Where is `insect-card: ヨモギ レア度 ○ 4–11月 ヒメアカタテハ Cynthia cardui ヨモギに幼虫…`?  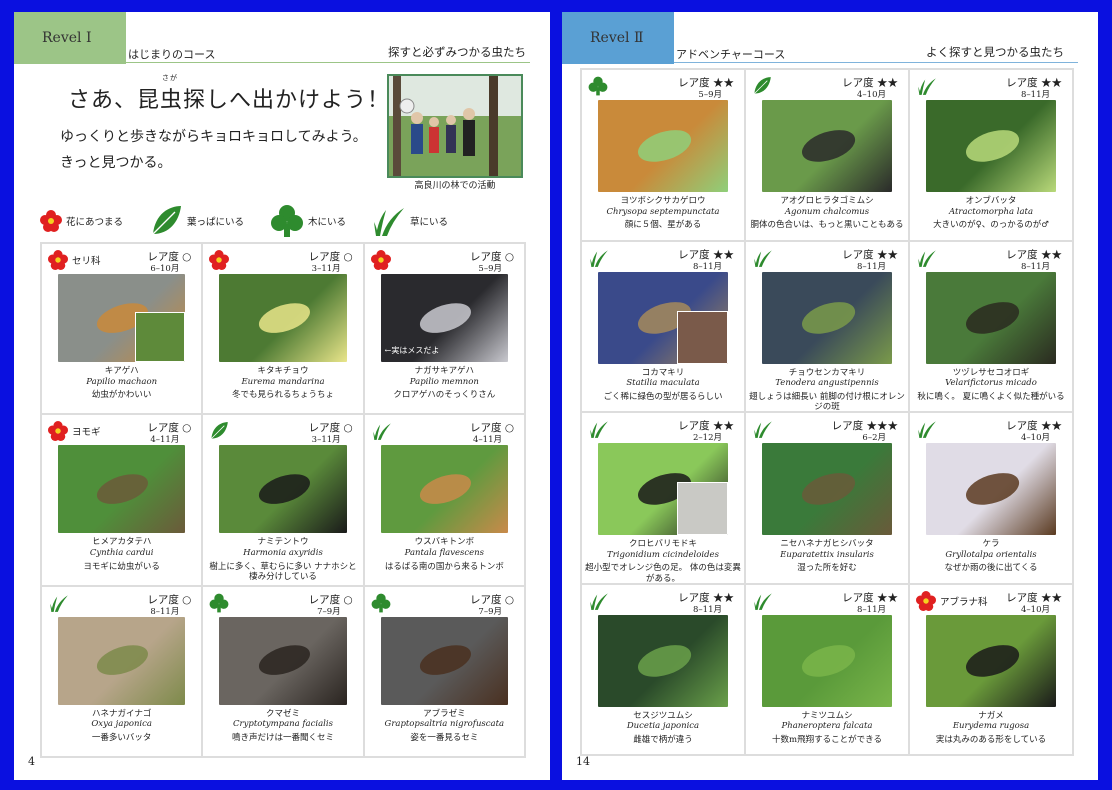 insect-card: ヨモギ レア度 ○ 4–11月 ヒメアカタテハ Cynthia cardui ヨモギに幼虫… is located at coordinates (122, 500).